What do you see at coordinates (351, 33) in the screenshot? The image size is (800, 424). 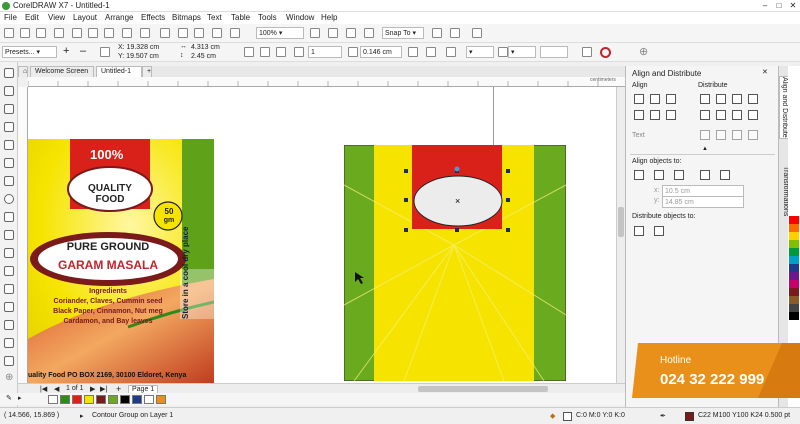 I see `show-grid-icon` at bounding box center [351, 33].